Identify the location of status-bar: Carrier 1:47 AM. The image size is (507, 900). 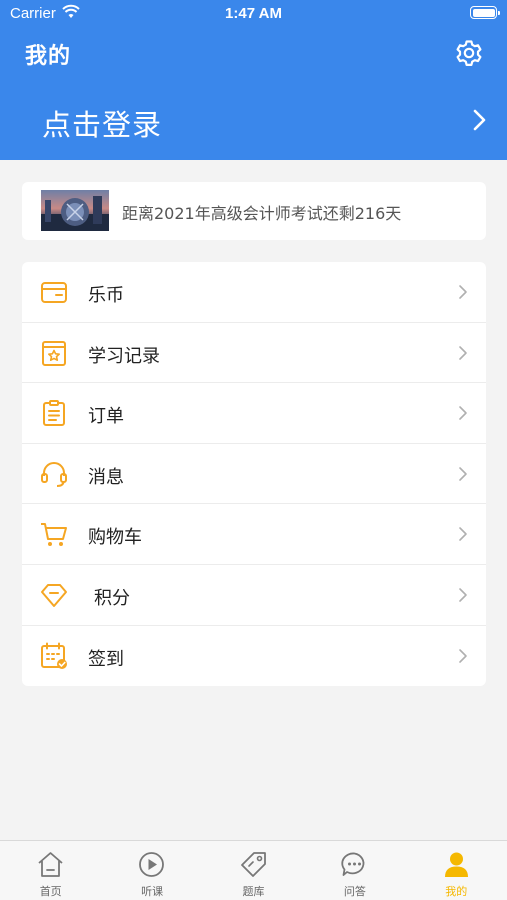
(253, 14).